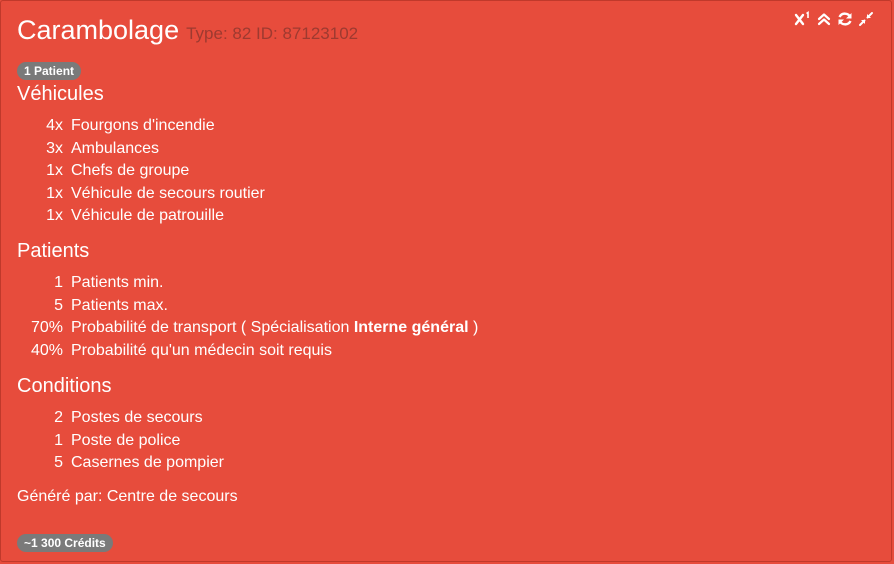 Image resolution: width=894 pixels, height=564 pixels. Describe the element at coordinates (272, 33) in the screenshot. I see `mission-meta: Type: 82 ID: 87123102` at that location.